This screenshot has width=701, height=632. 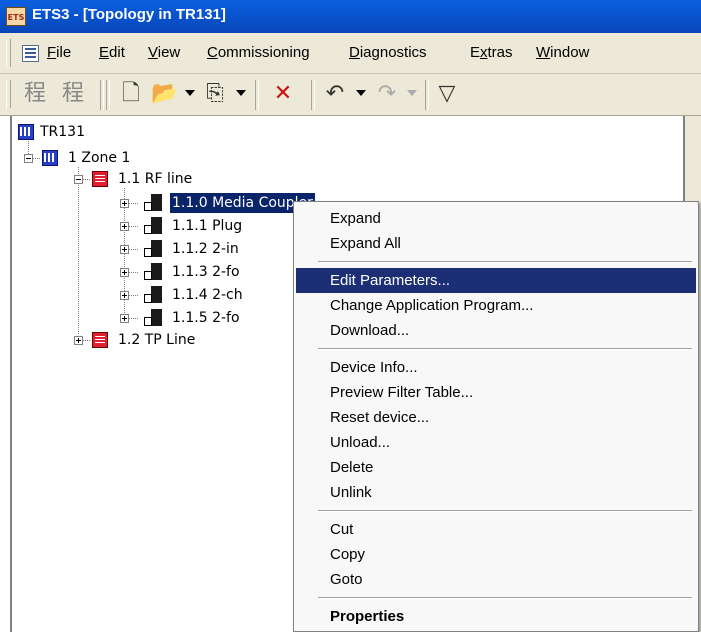 What do you see at coordinates (207, 226) in the screenshot?
I see `tree-node-label: 1.1.1 Plug` at bounding box center [207, 226].